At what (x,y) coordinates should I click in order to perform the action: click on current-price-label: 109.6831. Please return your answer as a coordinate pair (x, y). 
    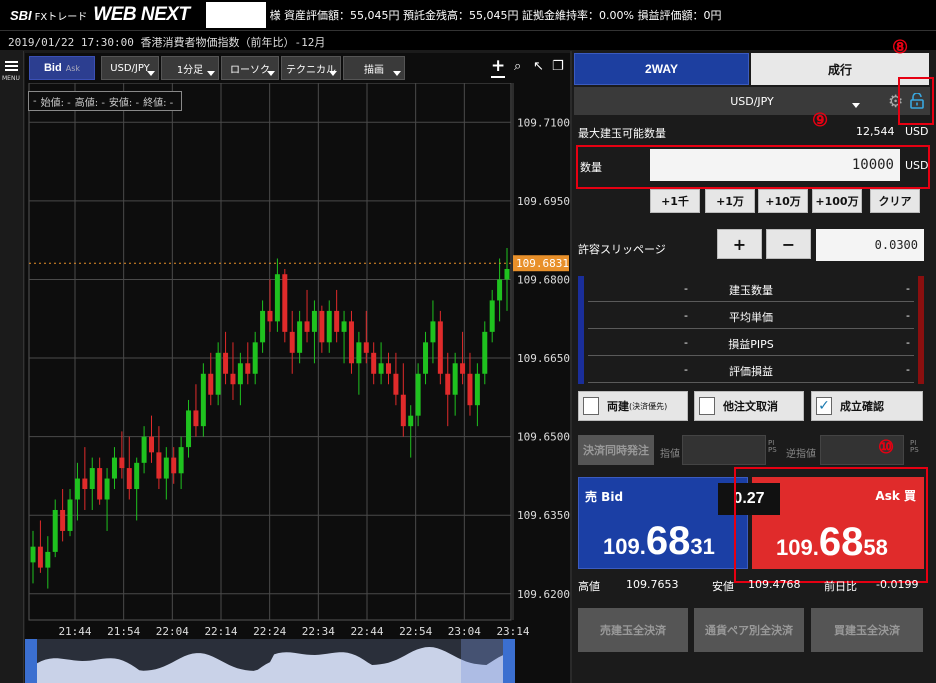
    Looking at the image, I should click on (542, 263).